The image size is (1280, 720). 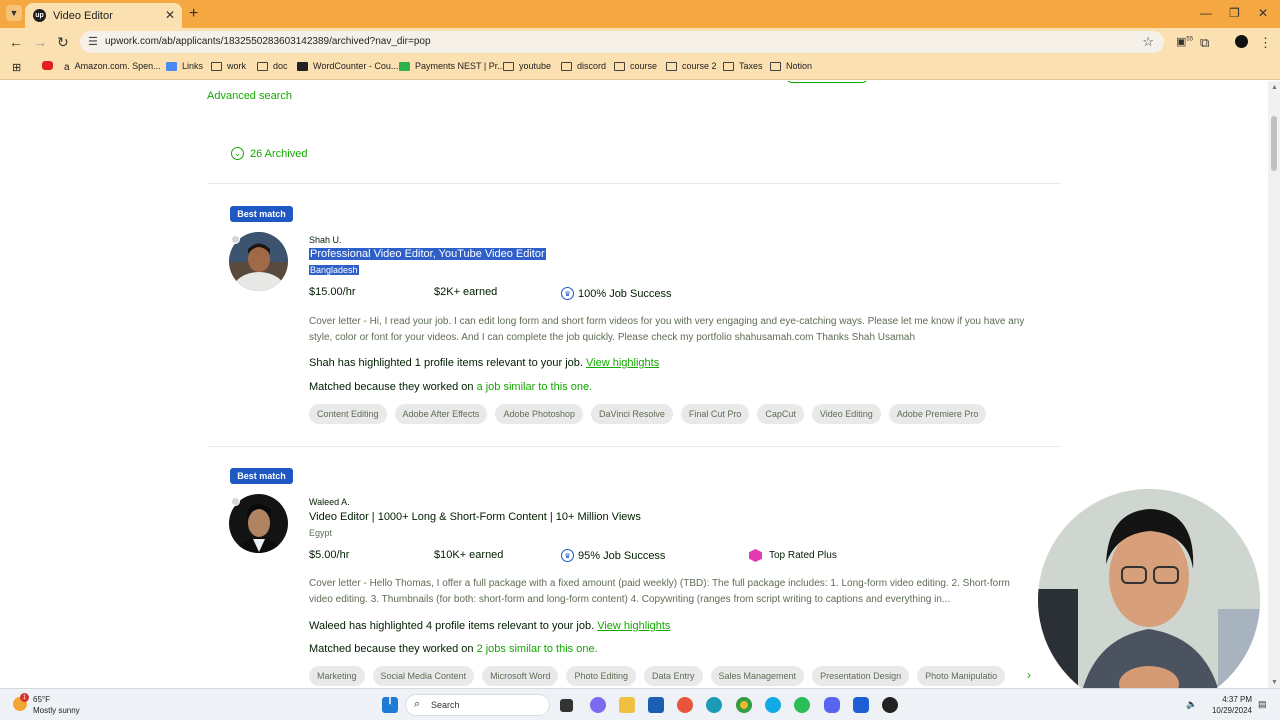 What do you see at coordinates (1029, 675) in the screenshot?
I see `skills-next-chevron-icon: ›` at bounding box center [1029, 675].